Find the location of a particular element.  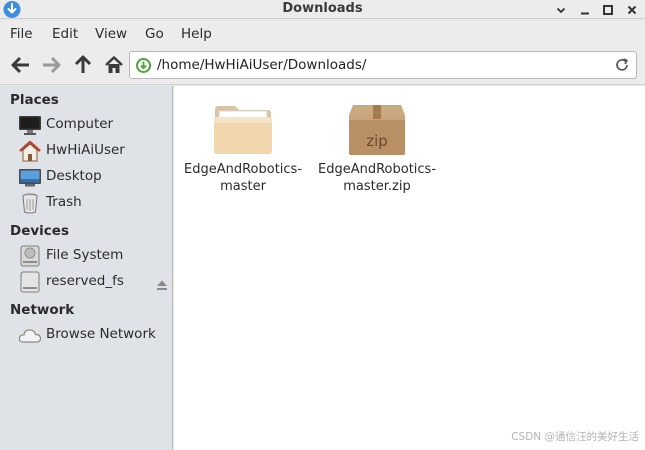

toolbar is located at coordinates (322, 66).